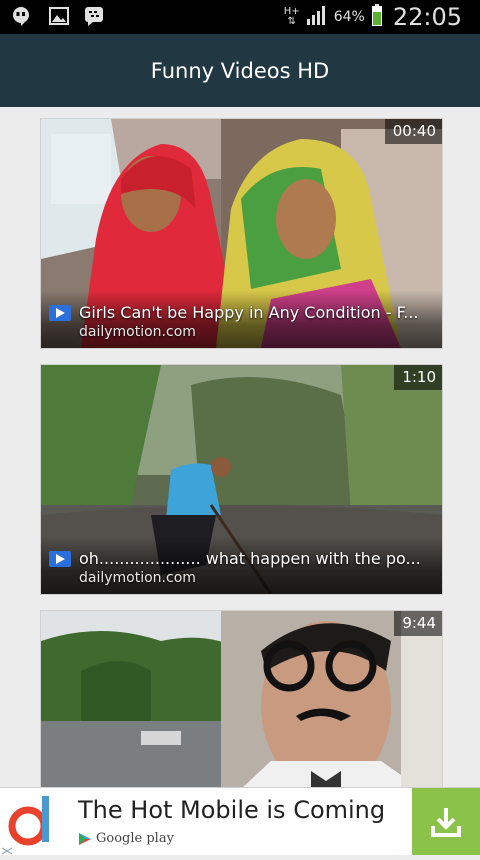 This screenshot has width=480, height=860. I want to click on data-arrows-icon: ⇅, so click(291, 21).